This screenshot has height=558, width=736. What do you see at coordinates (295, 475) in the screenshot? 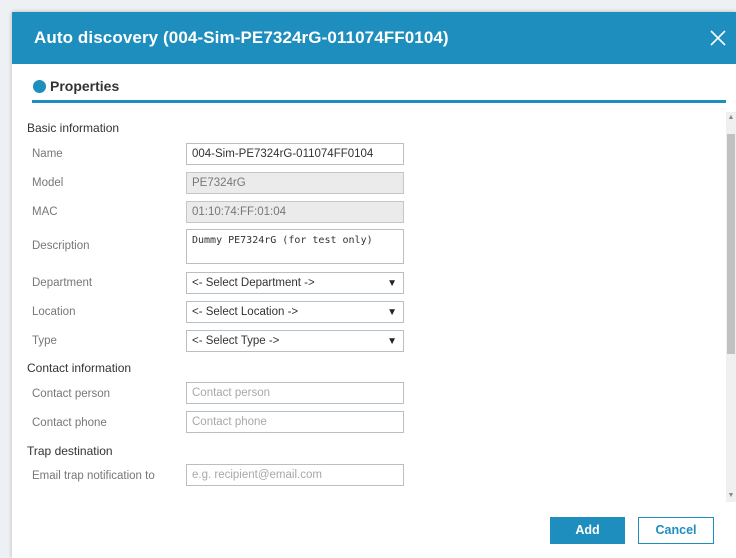
I see `email-trap-input: e.g. recipient@email.com` at bounding box center [295, 475].